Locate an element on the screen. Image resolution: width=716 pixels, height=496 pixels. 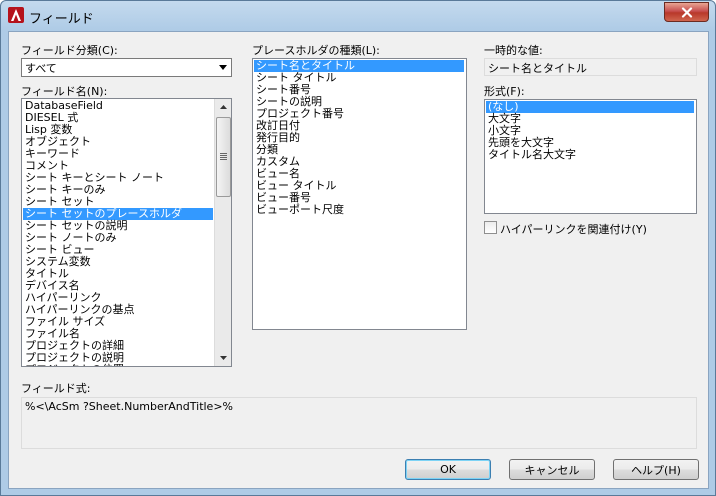
dialog-title: フィールド is located at coordinates (61, 19).